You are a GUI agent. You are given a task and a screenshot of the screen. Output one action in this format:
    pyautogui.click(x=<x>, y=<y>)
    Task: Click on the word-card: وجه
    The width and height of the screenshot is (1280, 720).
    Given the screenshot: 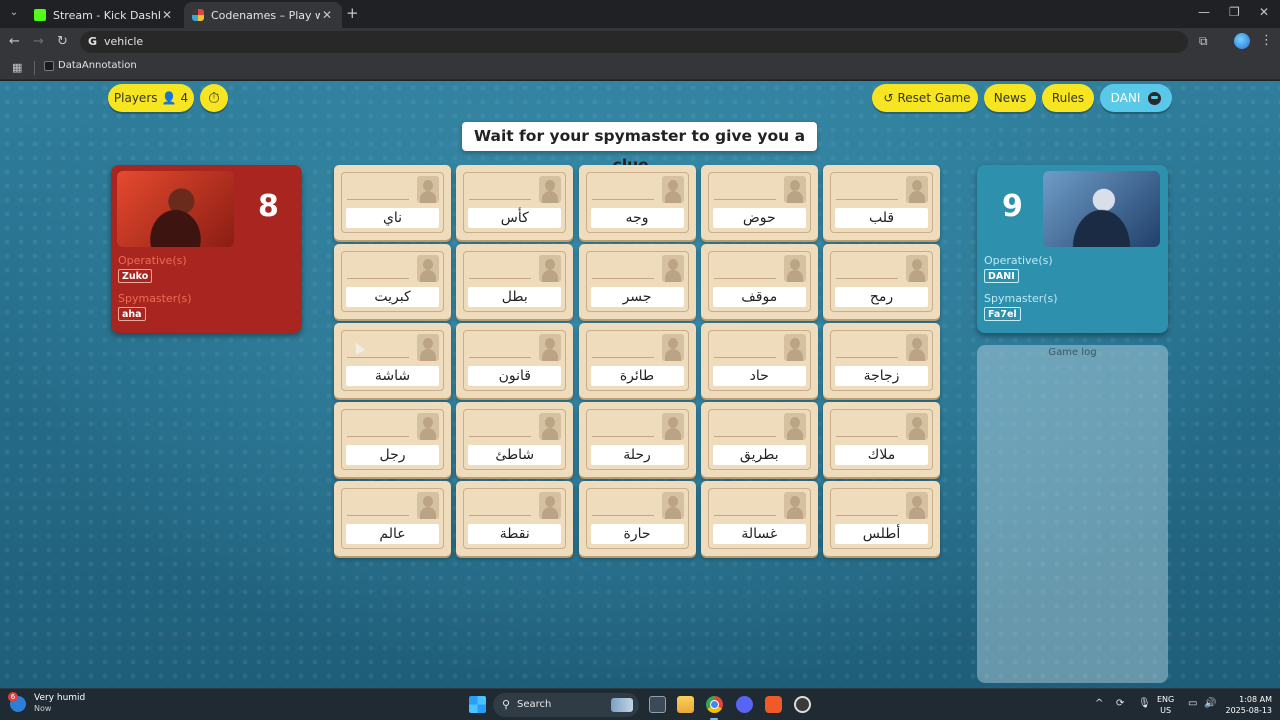 What is the action you would take?
    pyautogui.click(x=637, y=202)
    